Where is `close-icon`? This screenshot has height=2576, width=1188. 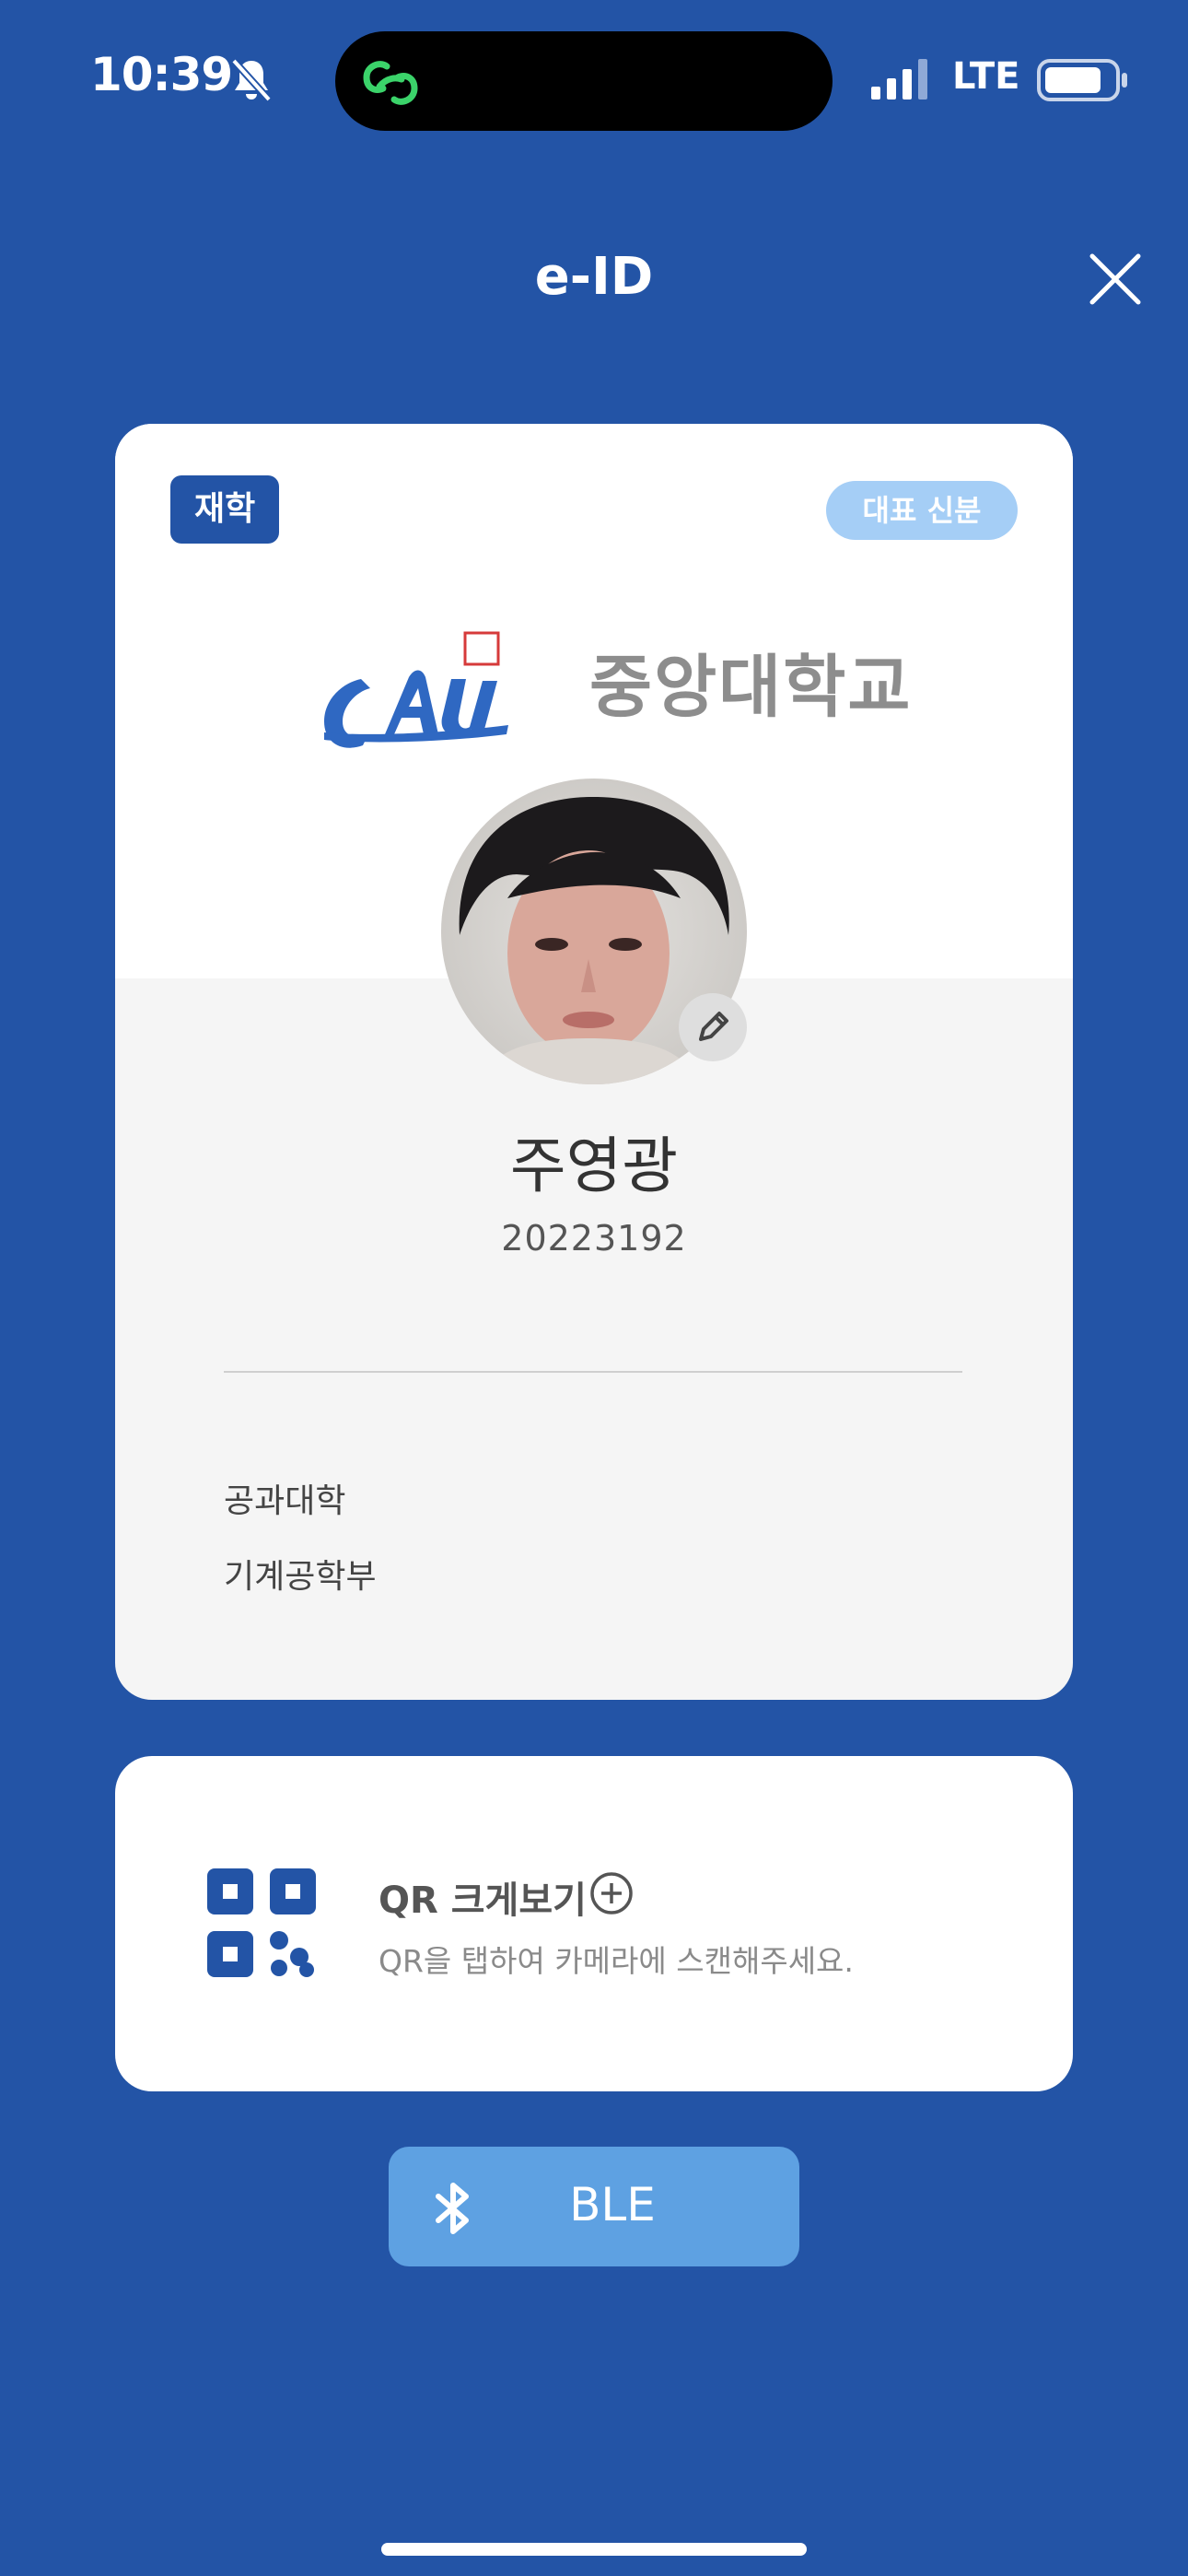
close-icon is located at coordinates (1115, 279).